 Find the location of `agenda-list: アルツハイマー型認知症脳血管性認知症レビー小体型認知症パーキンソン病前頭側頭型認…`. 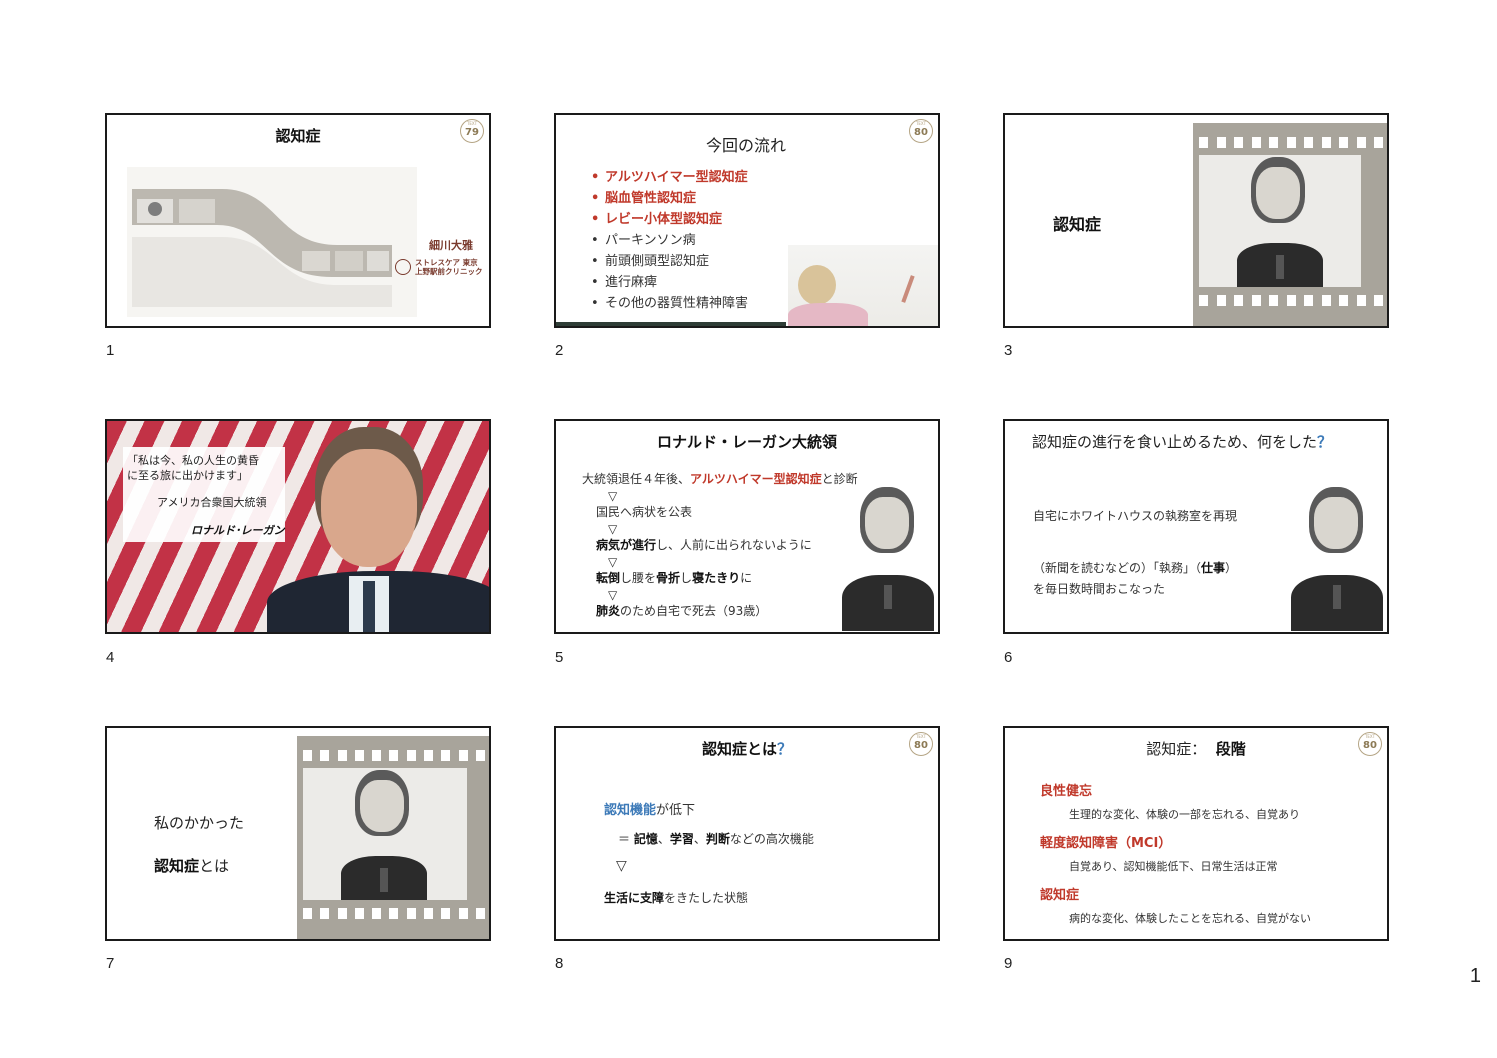

agenda-list: アルツハイマー型認知症脳血管性認知症レビー小体型認知症パーキンソン病前頭側頭型認… is located at coordinates (668, 240).